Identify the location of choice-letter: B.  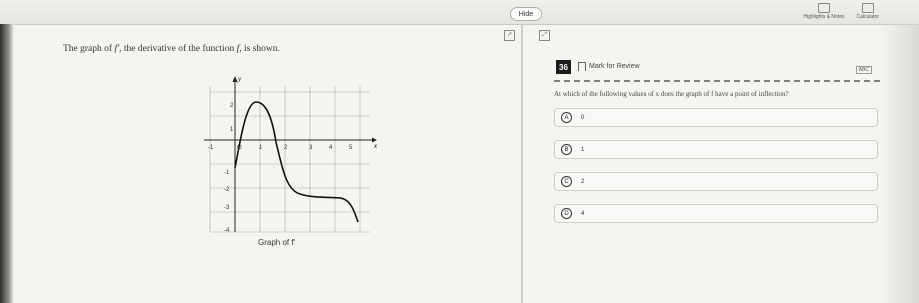
(566, 149).